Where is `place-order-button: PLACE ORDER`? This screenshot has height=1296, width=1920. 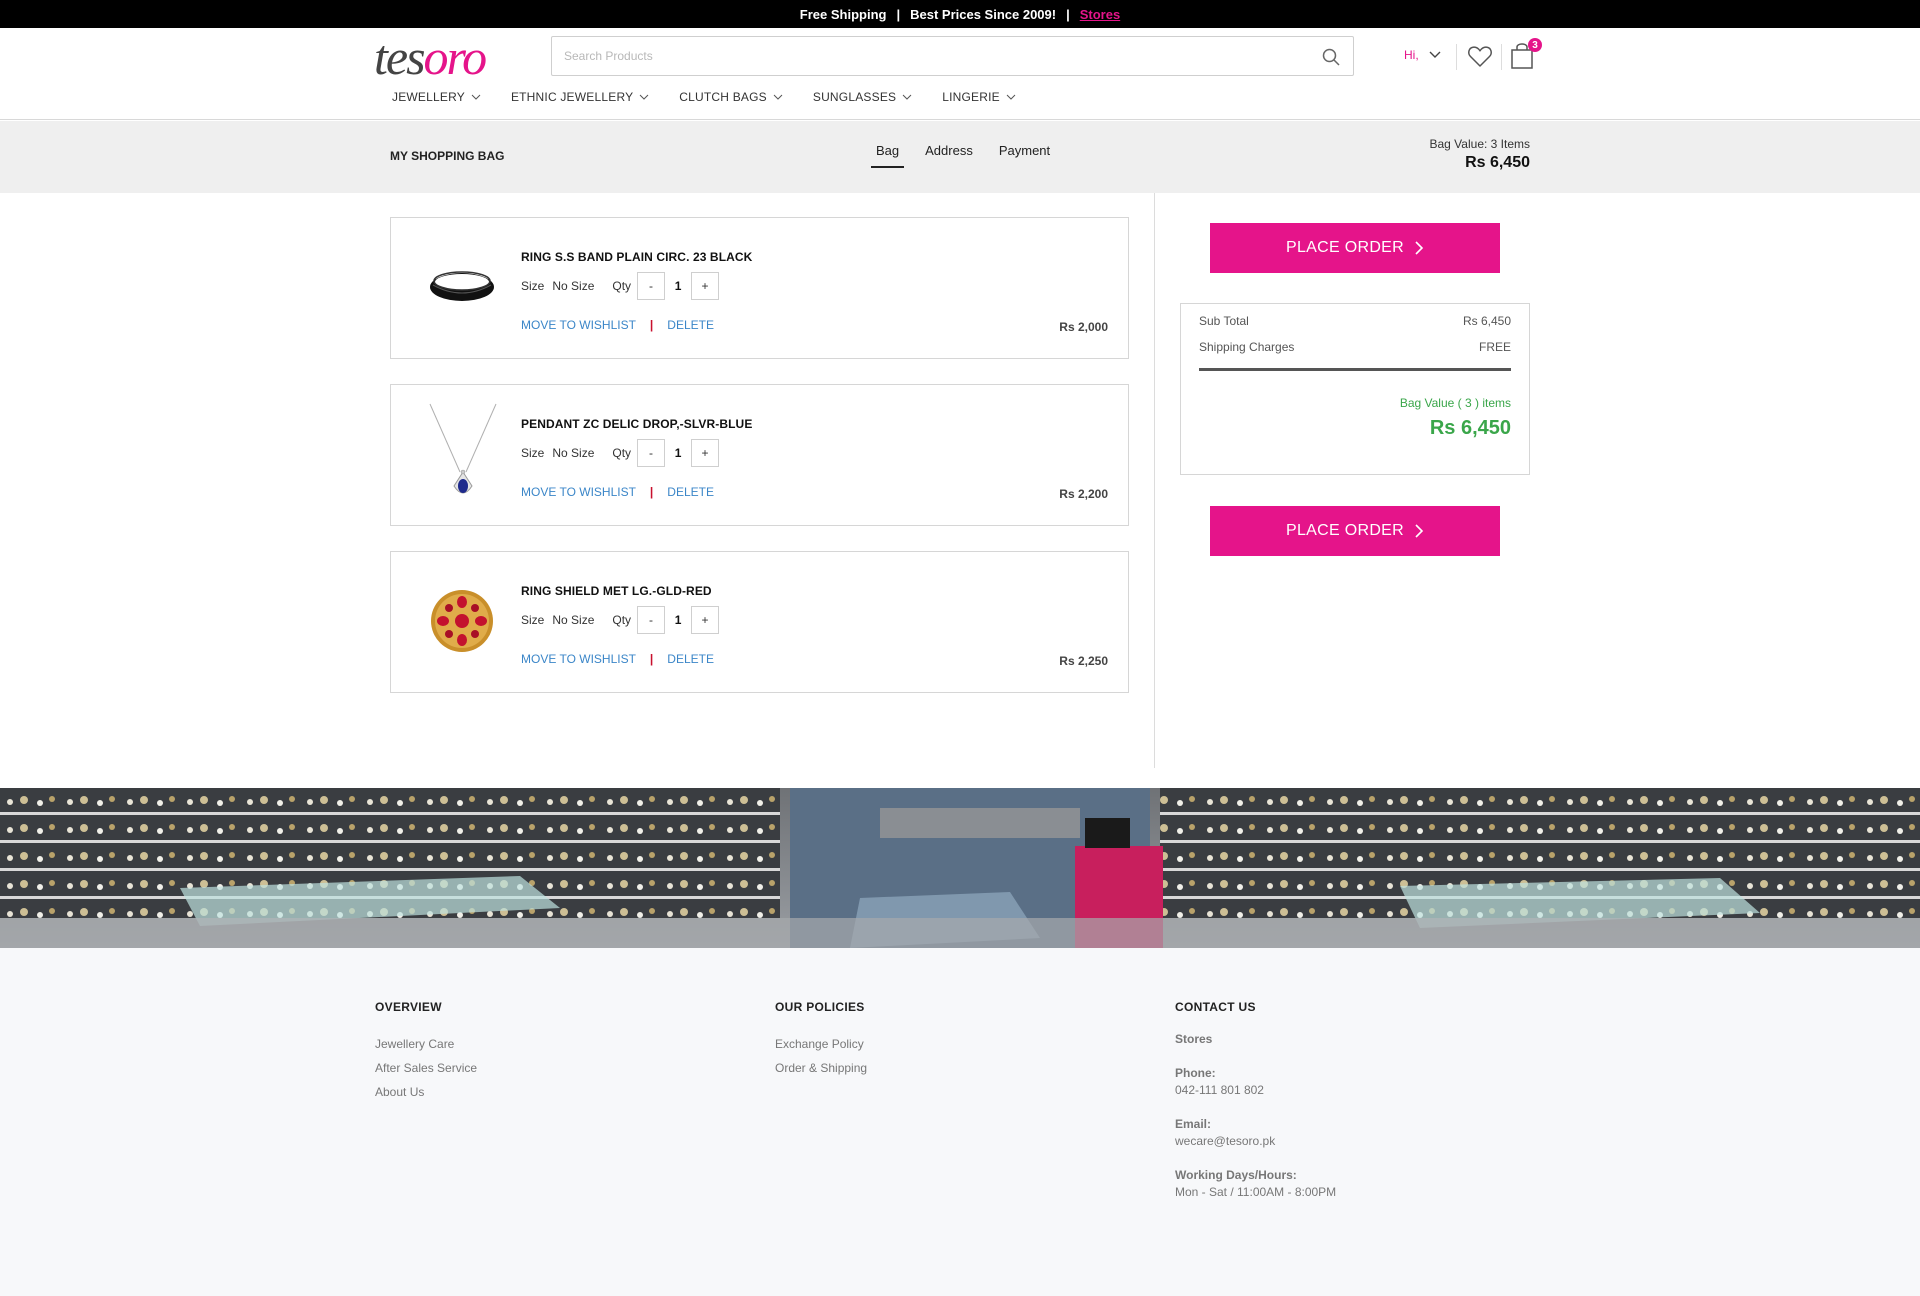
place-order-button: PLACE ORDER is located at coordinates (1355, 248).